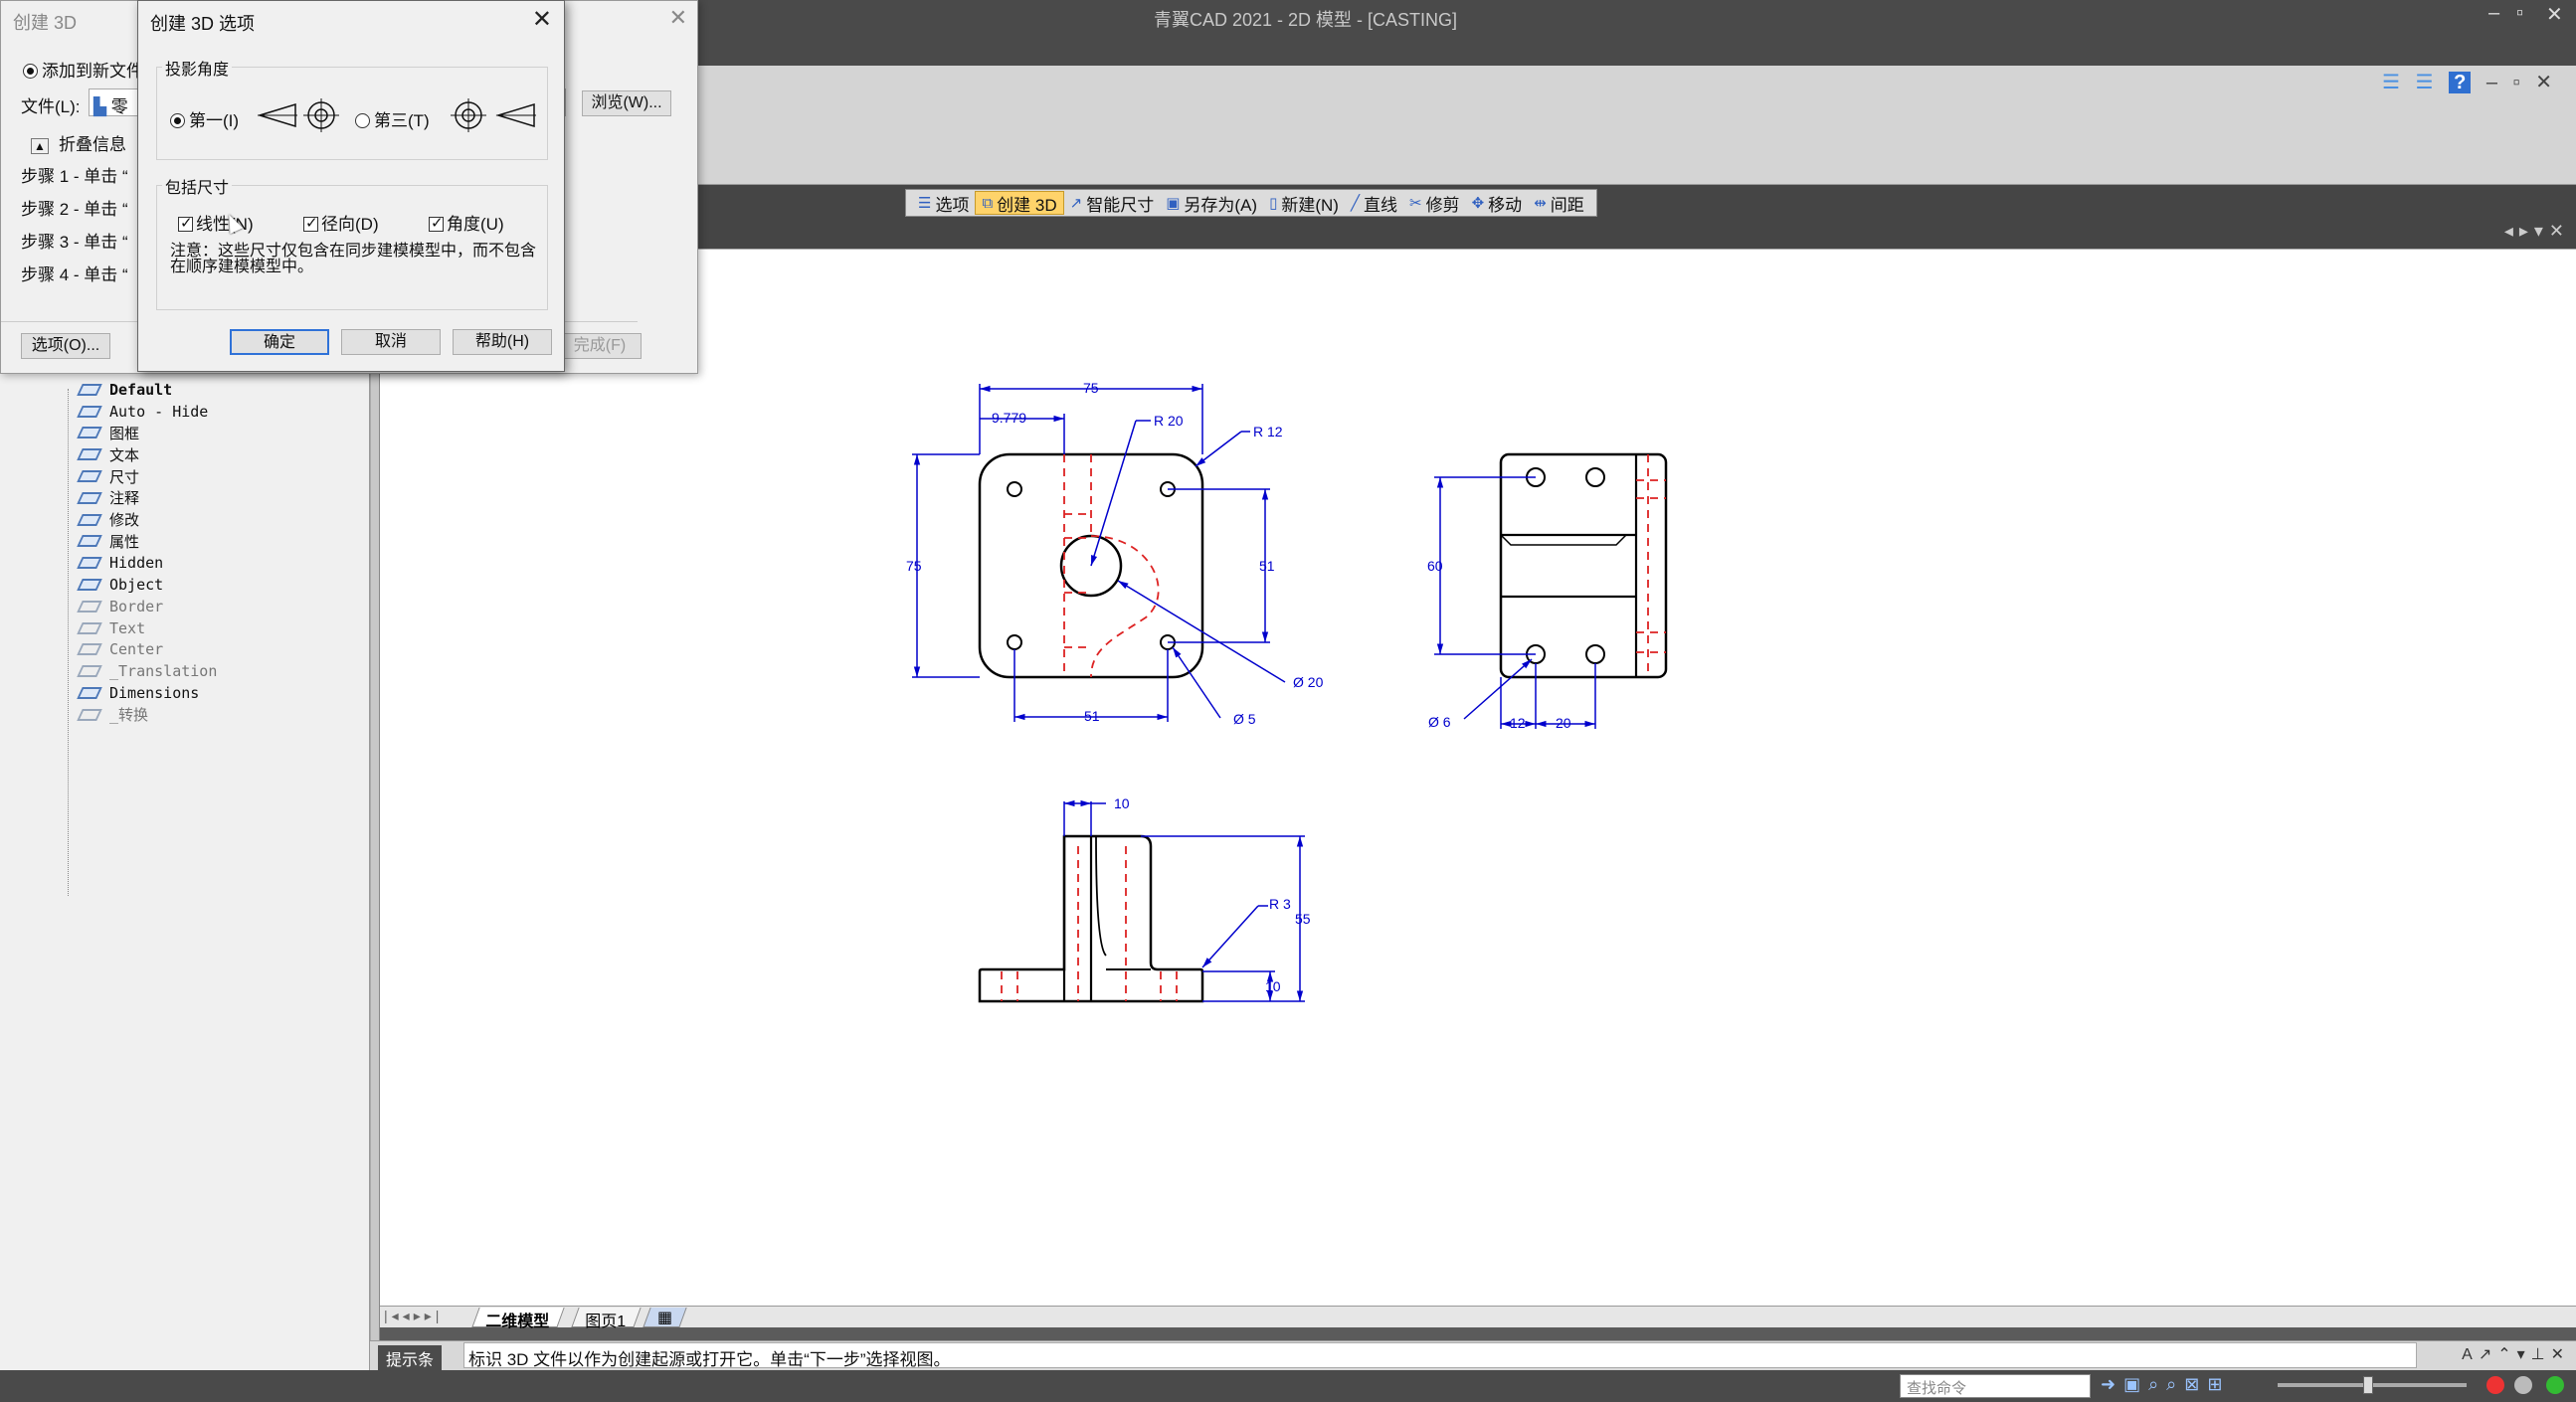 The width and height of the screenshot is (2576, 1402). I want to click on third-angle-radio: 第三(T), so click(392, 118).